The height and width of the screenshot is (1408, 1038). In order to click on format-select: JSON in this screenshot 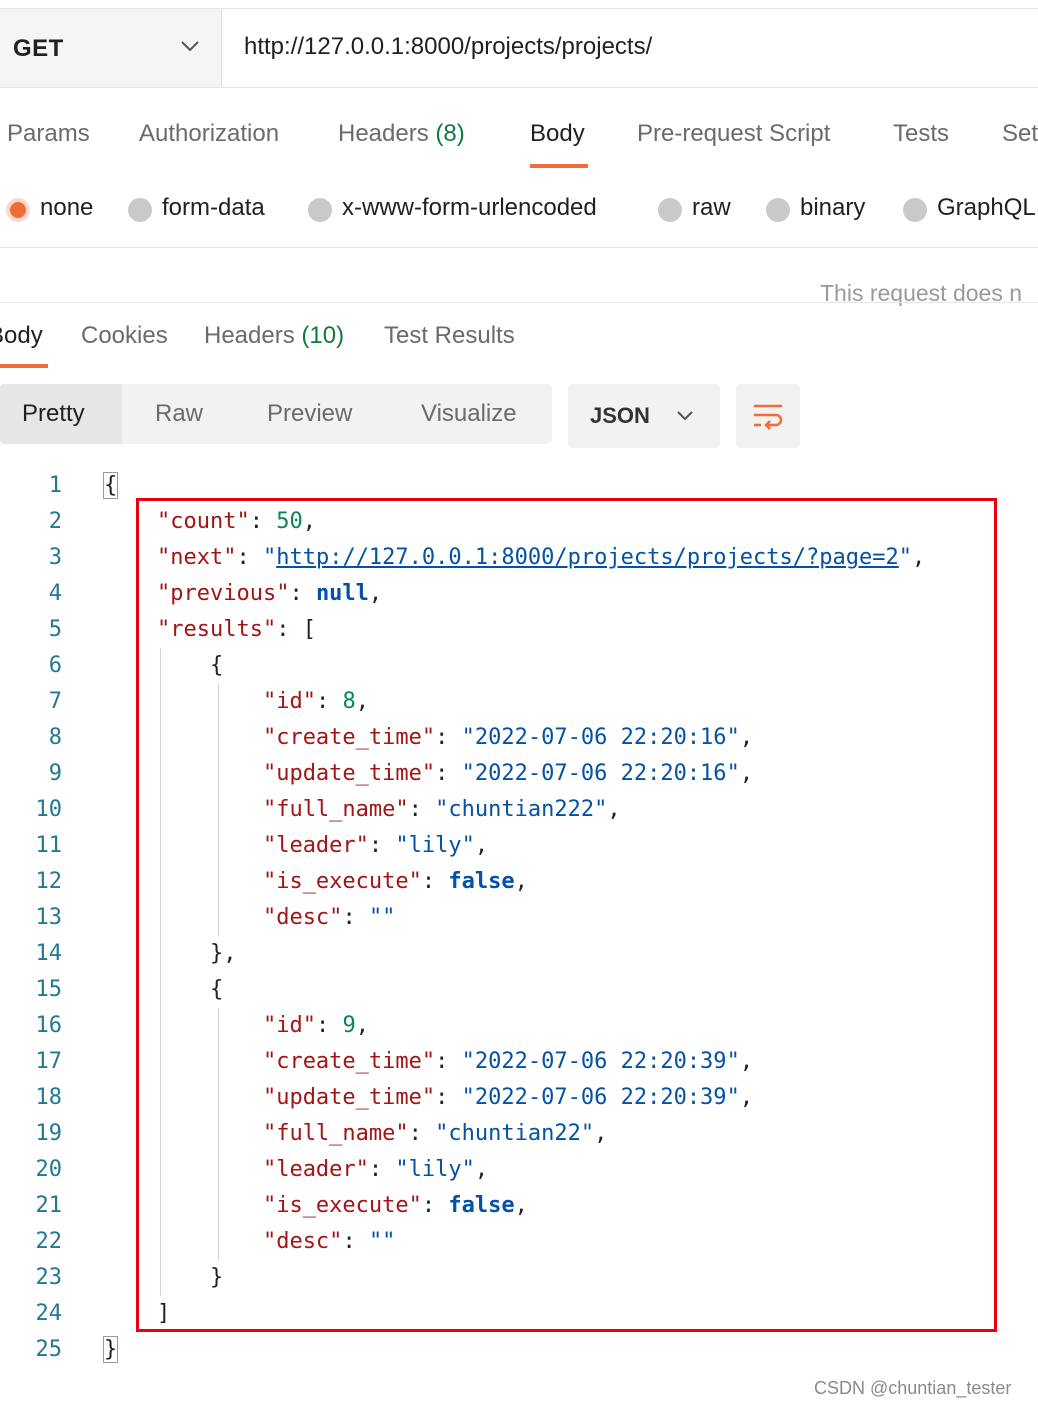, I will do `click(644, 416)`.